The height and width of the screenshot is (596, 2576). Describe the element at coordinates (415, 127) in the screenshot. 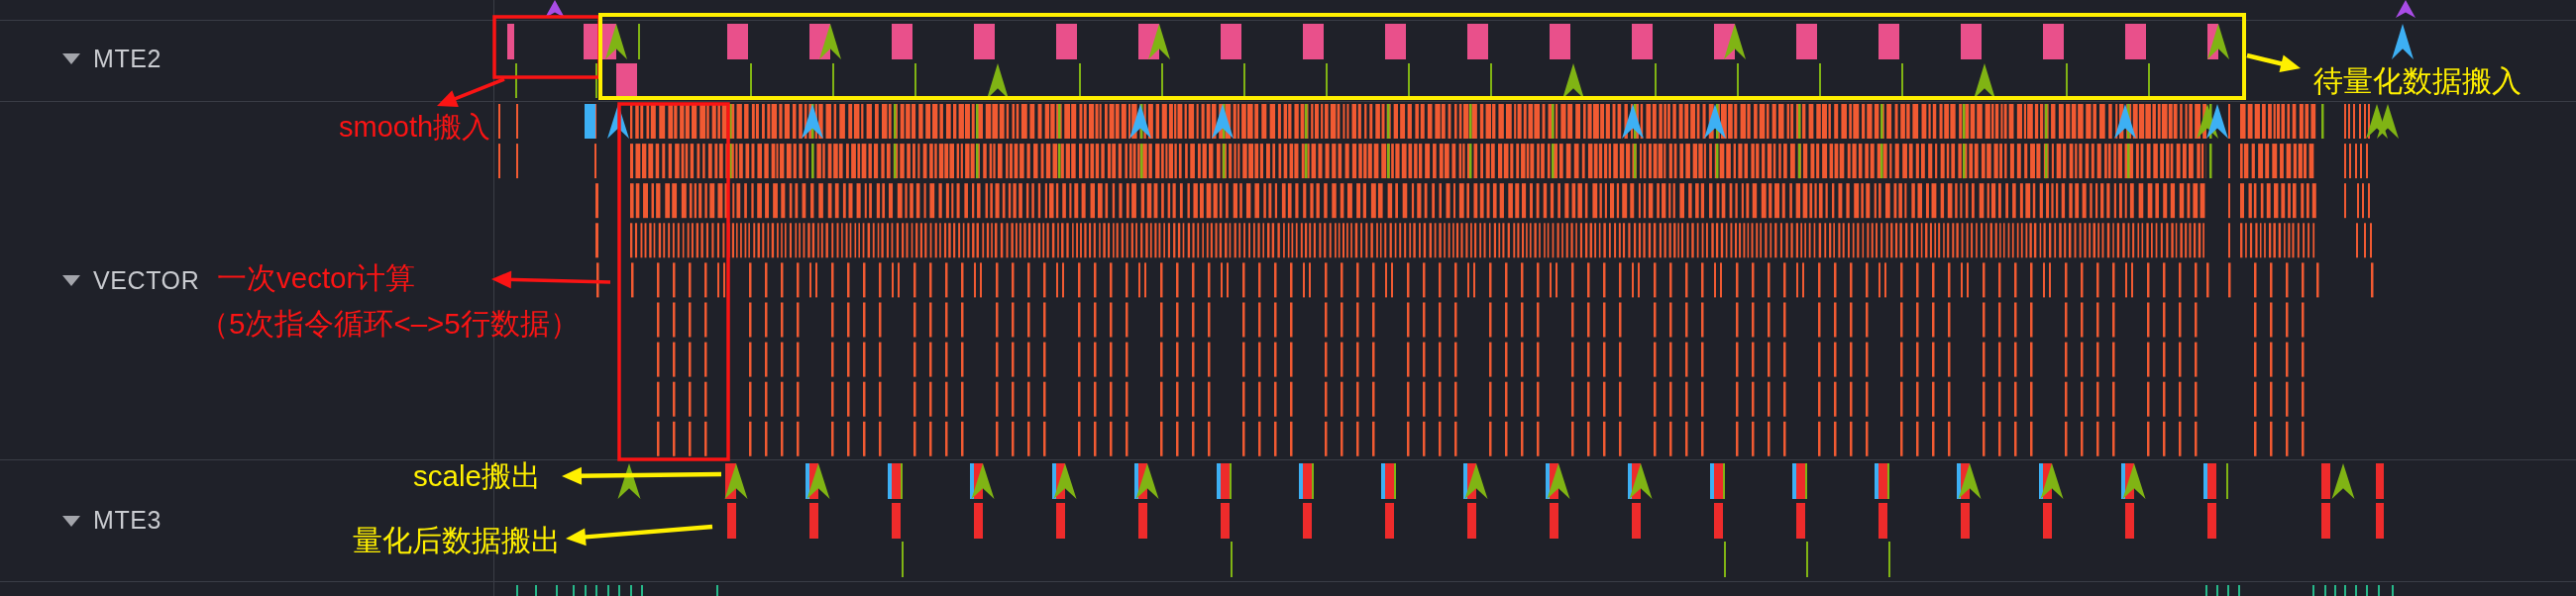

I see `annotation-label: smooth搬入` at that location.